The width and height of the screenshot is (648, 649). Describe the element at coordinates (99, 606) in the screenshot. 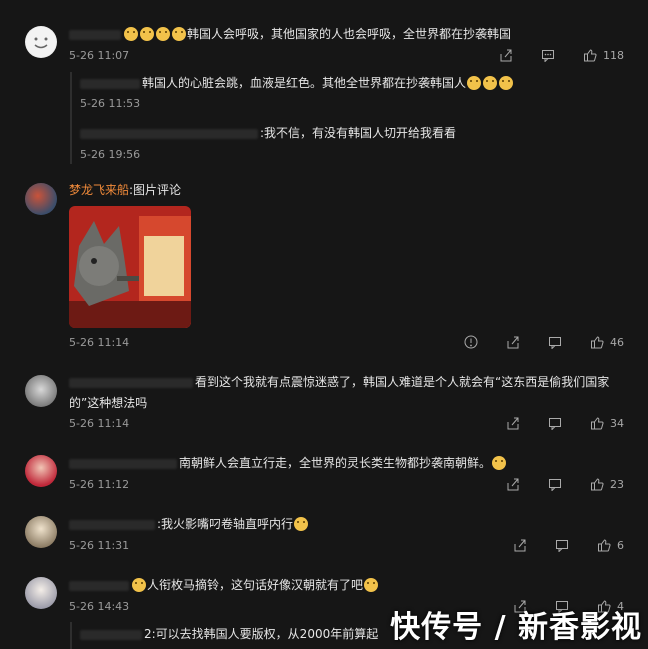

I see `timestamp: 5-26 14:43` at that location.